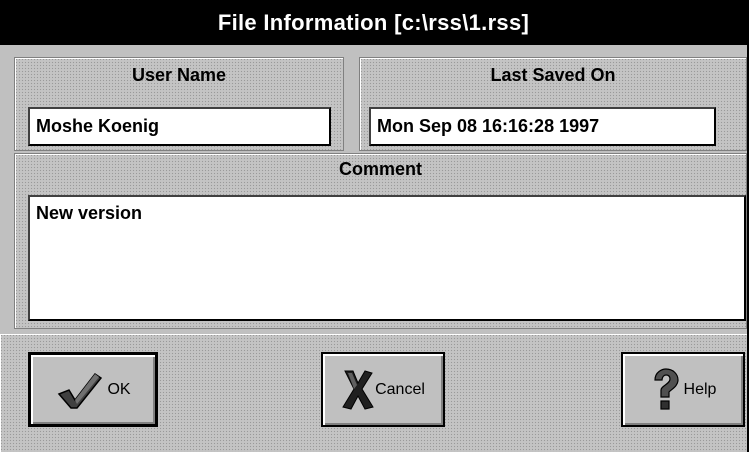 The height and width of the screenshot is (452, 751). I want to click on cancel-button-label: Cancel, so click(400, 389).